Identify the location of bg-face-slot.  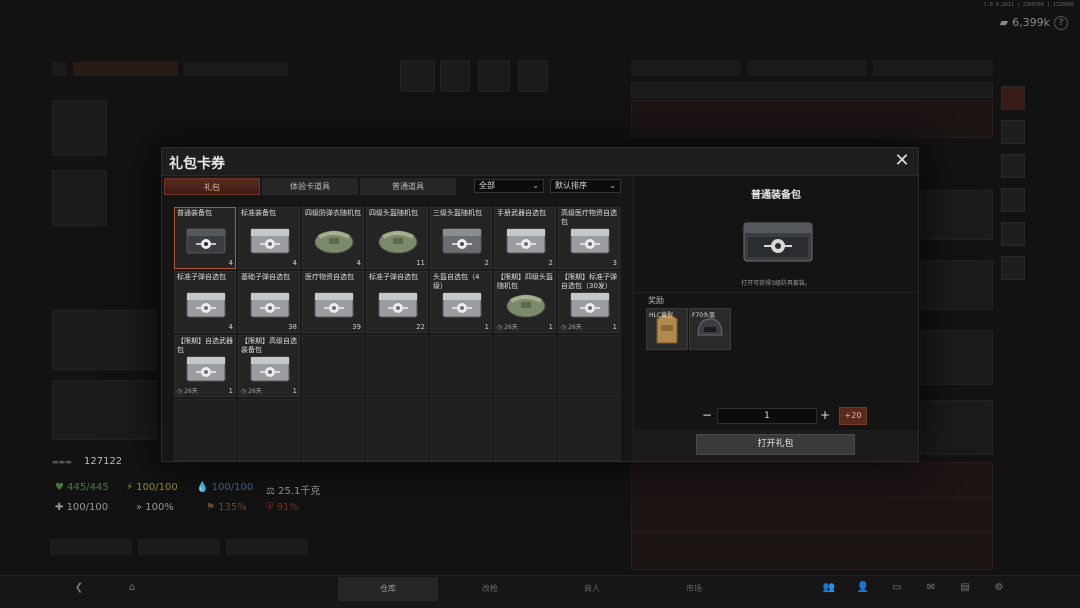
(79, 198).